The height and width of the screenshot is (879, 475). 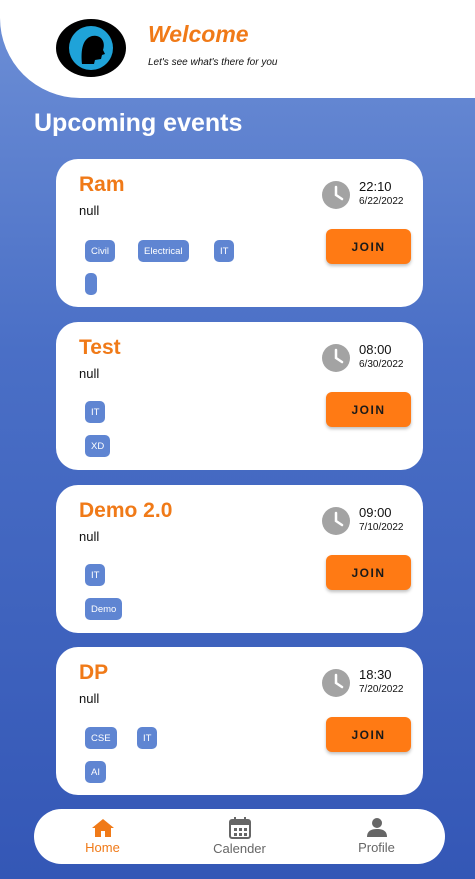 I want to click on tag-chip: XD, so click(x=98, y=446).